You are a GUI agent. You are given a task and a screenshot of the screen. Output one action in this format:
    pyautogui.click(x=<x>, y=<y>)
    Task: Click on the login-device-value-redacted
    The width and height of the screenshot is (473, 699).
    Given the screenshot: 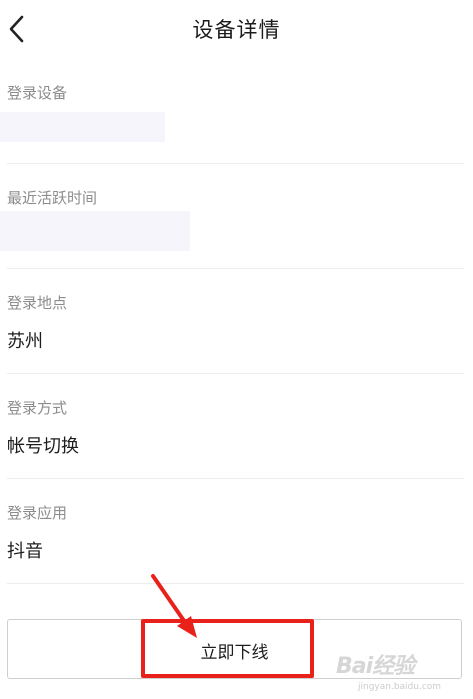 What is the action you would take?
    pyautogui.click(x=82, y=127)
    